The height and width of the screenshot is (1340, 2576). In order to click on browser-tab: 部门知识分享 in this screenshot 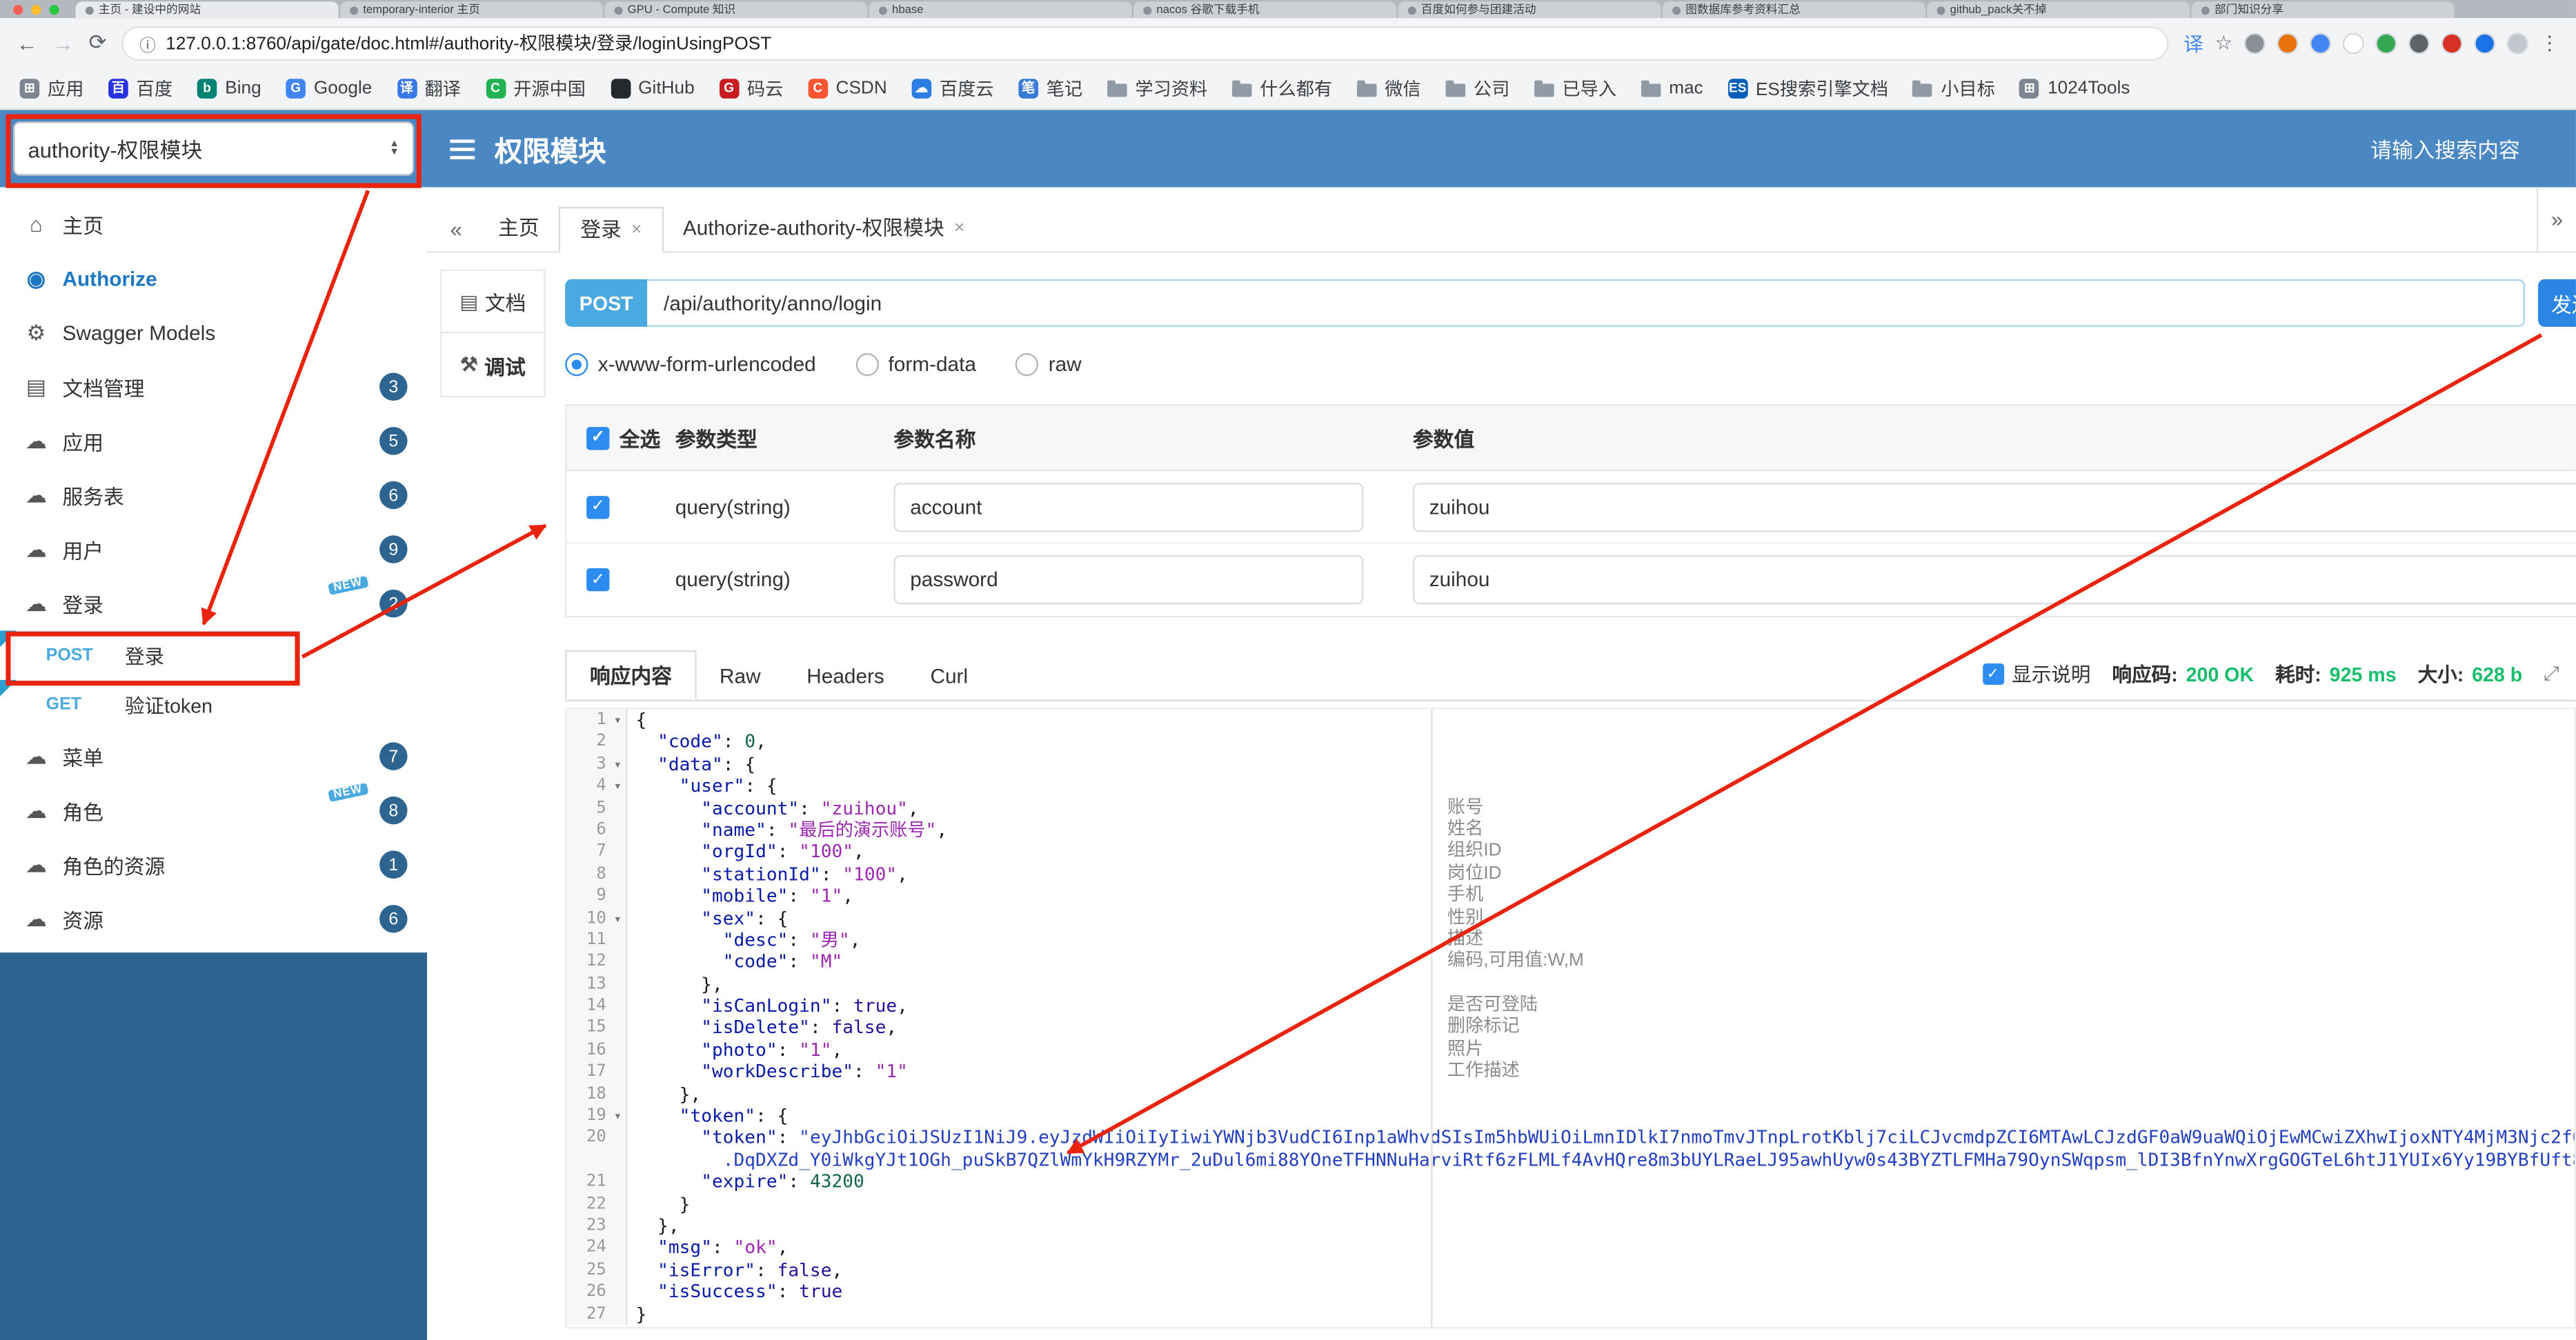, I will do `click(2323, 10)`.